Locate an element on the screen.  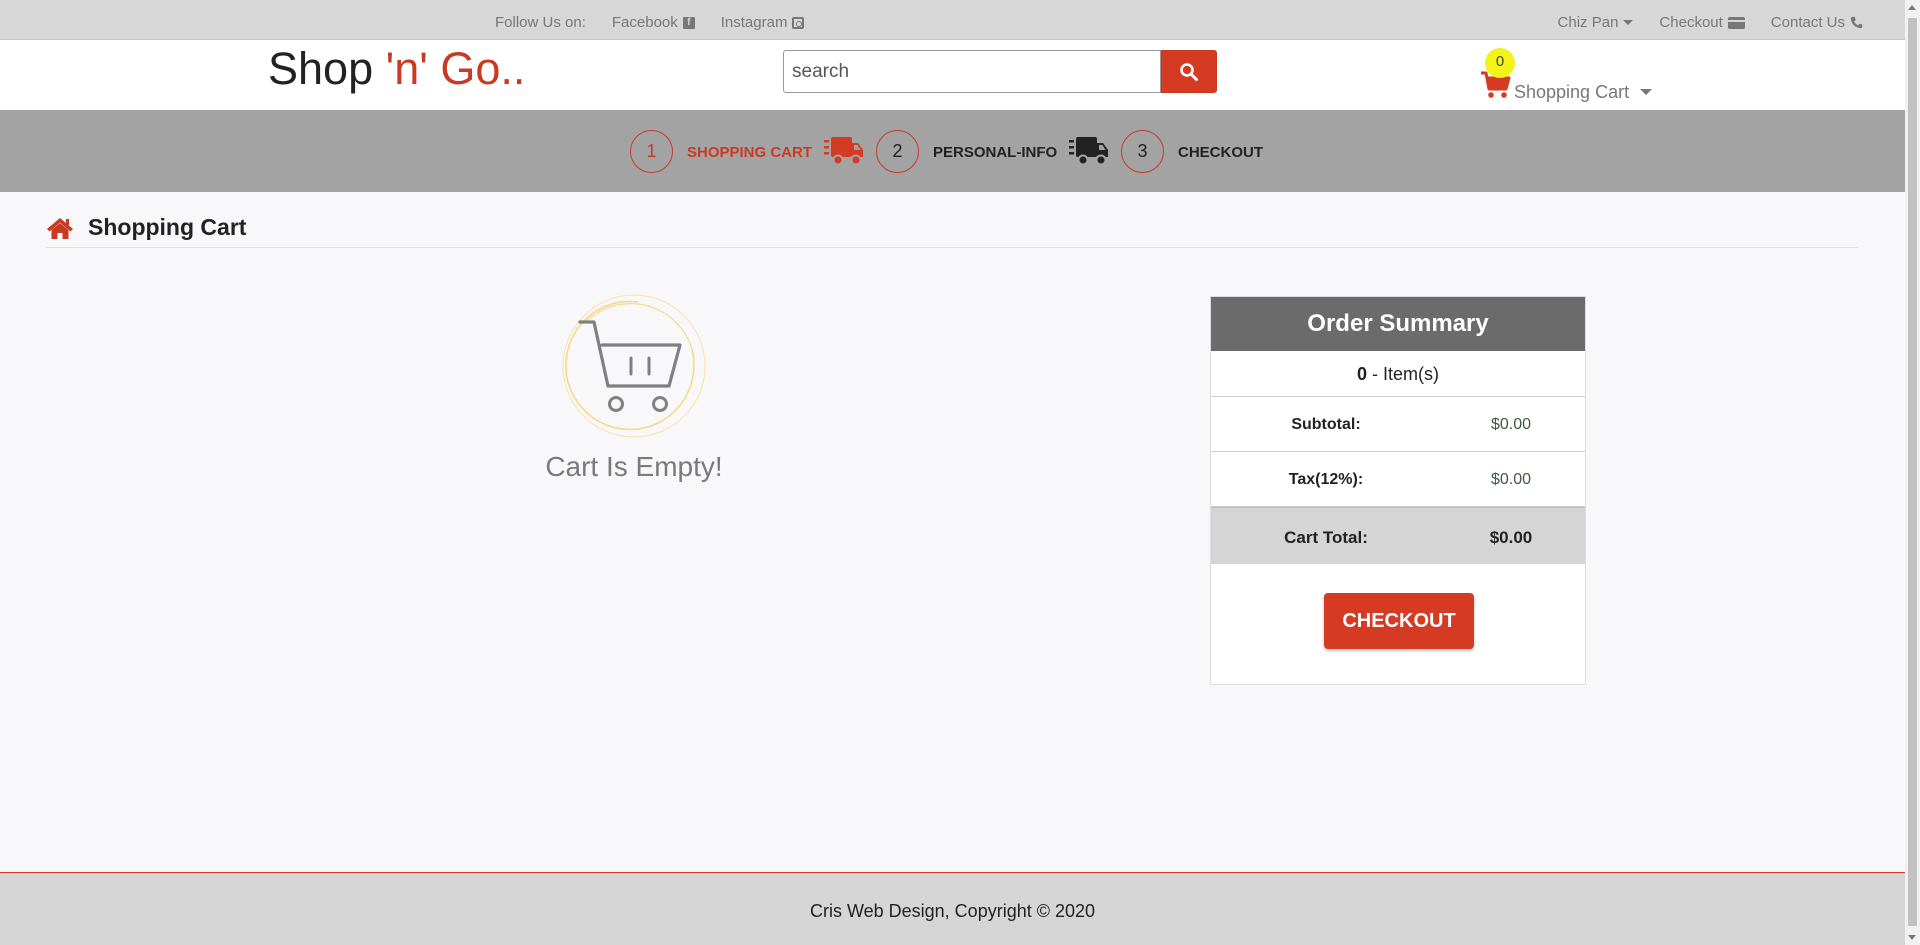
facebook-icon: f is located at coordinates (688, 22).